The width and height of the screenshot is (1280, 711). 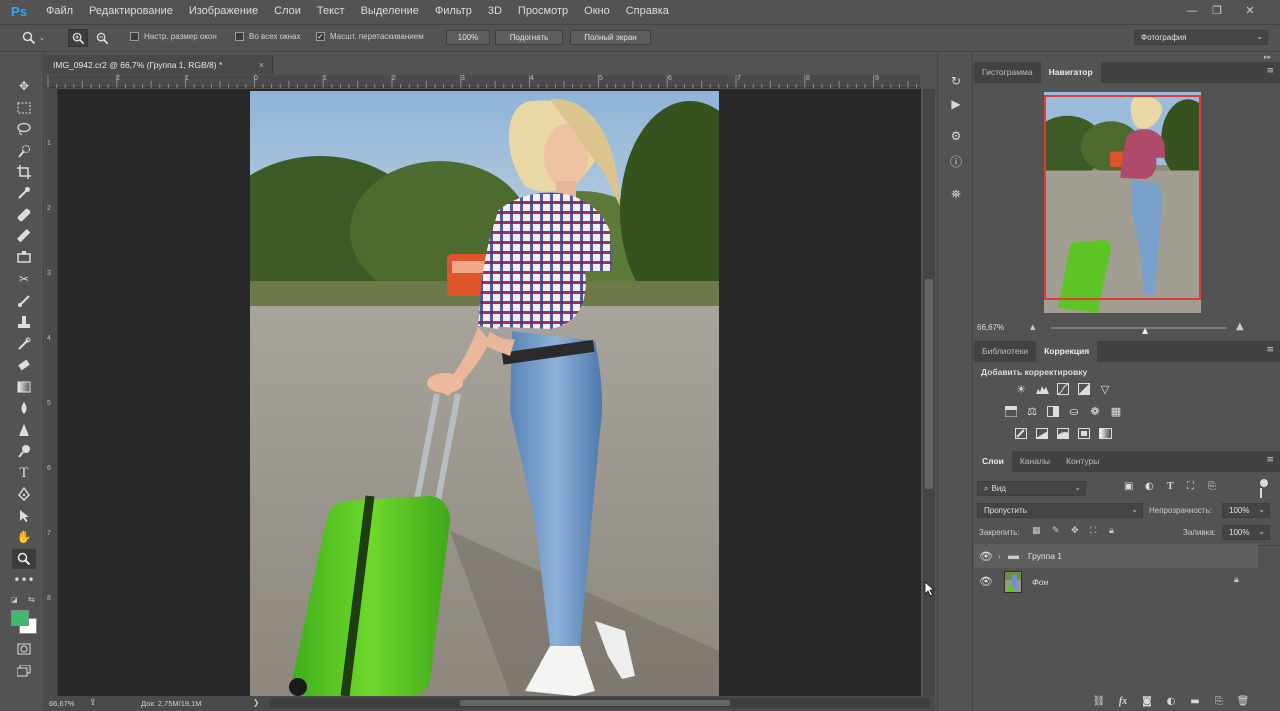 I want to click on screen-mode-icon, so click(x=24, y=671).